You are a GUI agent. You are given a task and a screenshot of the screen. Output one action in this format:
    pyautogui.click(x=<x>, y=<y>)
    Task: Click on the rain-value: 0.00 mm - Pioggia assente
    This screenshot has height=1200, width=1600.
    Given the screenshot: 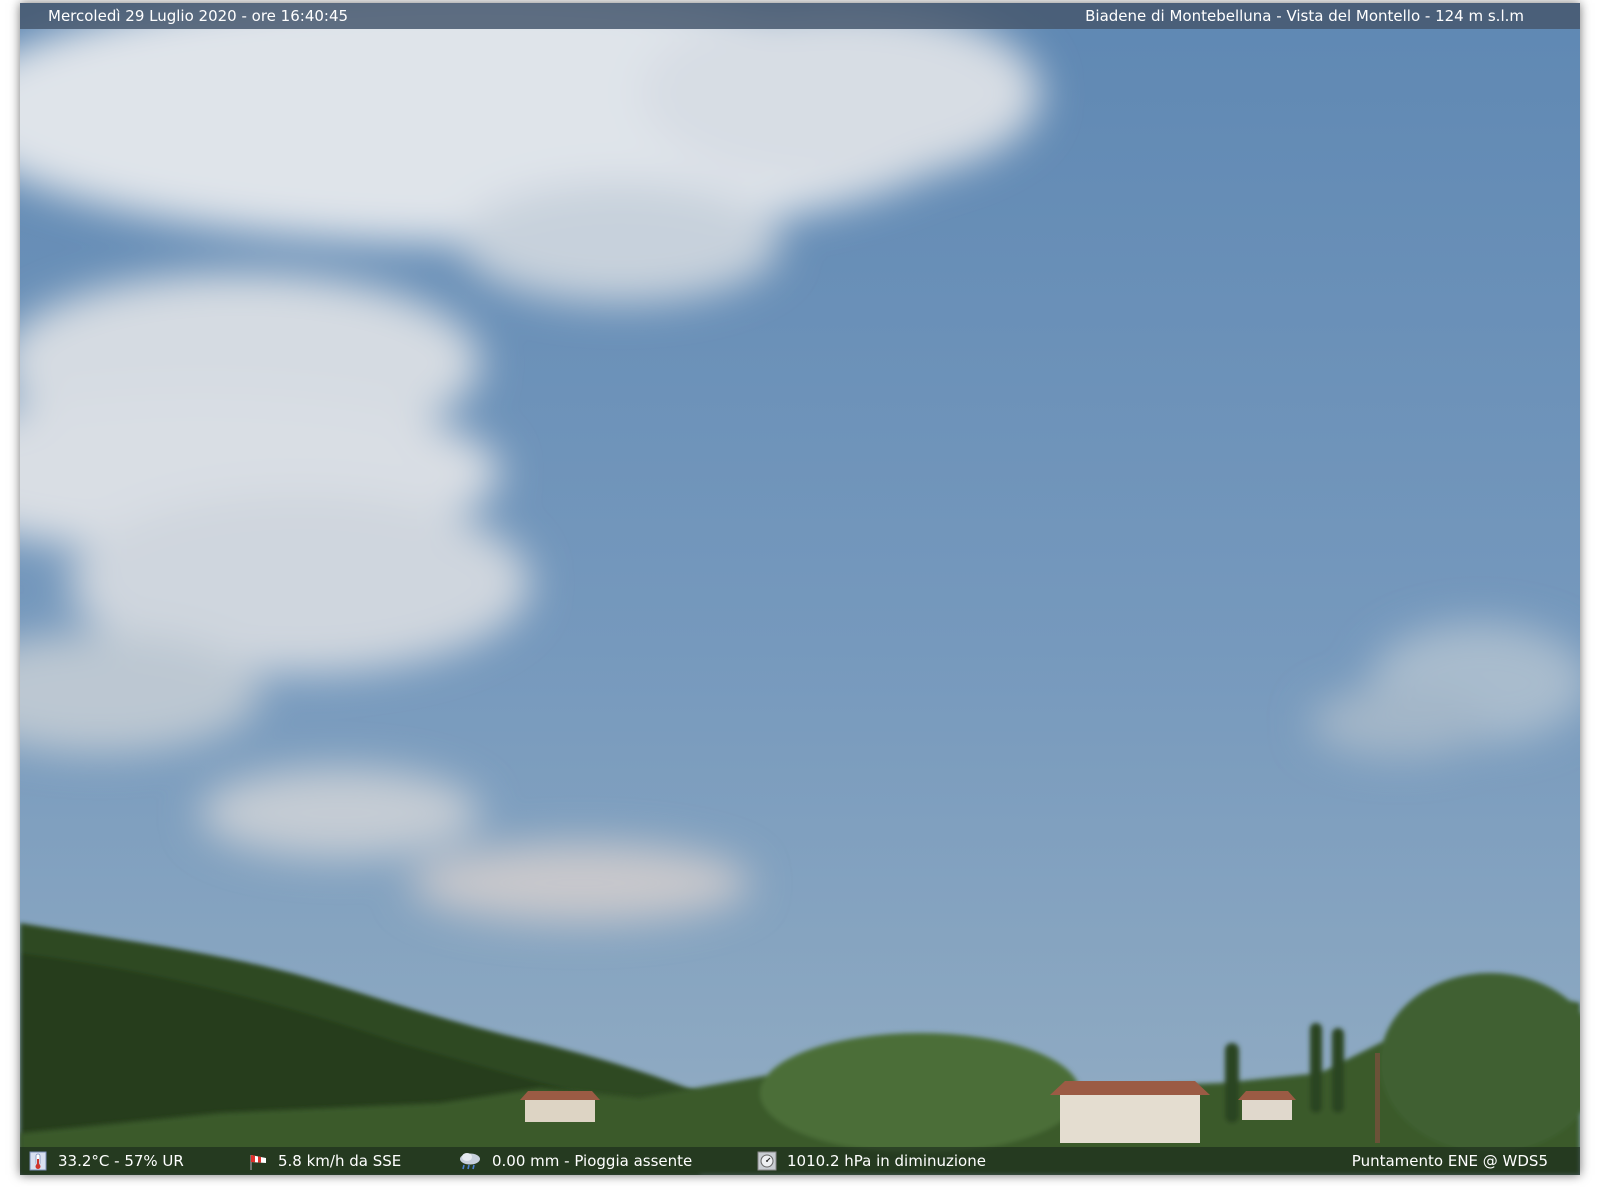 What is the action you would take?
    pyautogui.click(x=592, y=1161)
    